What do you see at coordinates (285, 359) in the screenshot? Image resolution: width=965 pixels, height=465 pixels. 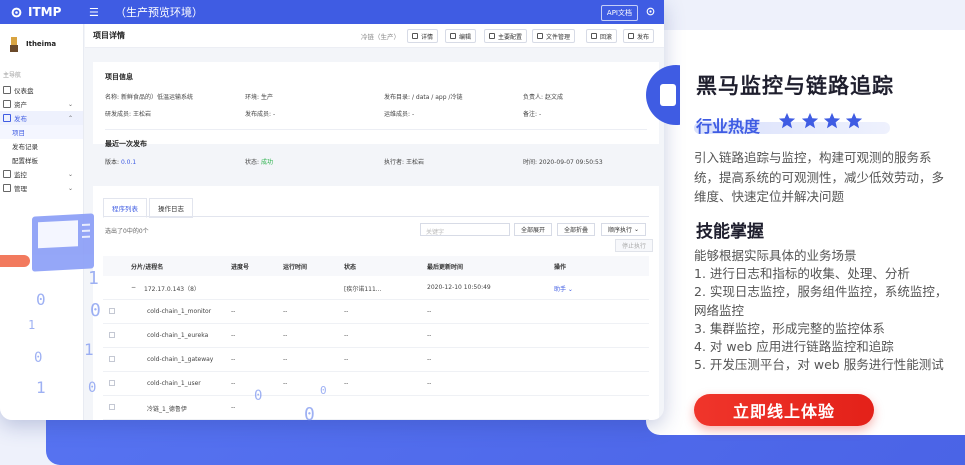 I see `row-runtime: --` at bounding box center [285, 359].